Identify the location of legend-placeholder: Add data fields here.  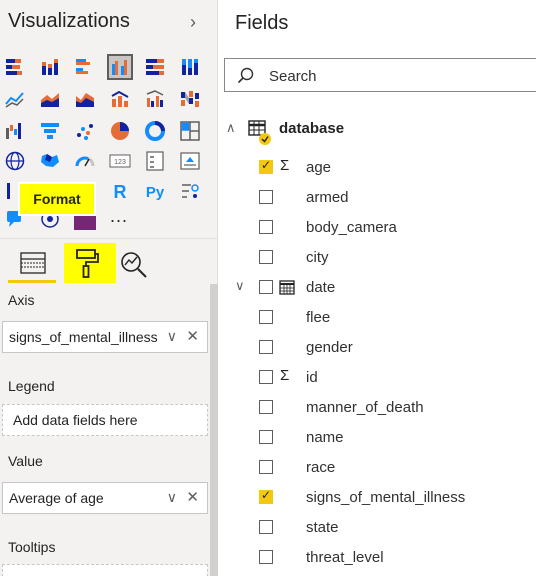
(75, 420).